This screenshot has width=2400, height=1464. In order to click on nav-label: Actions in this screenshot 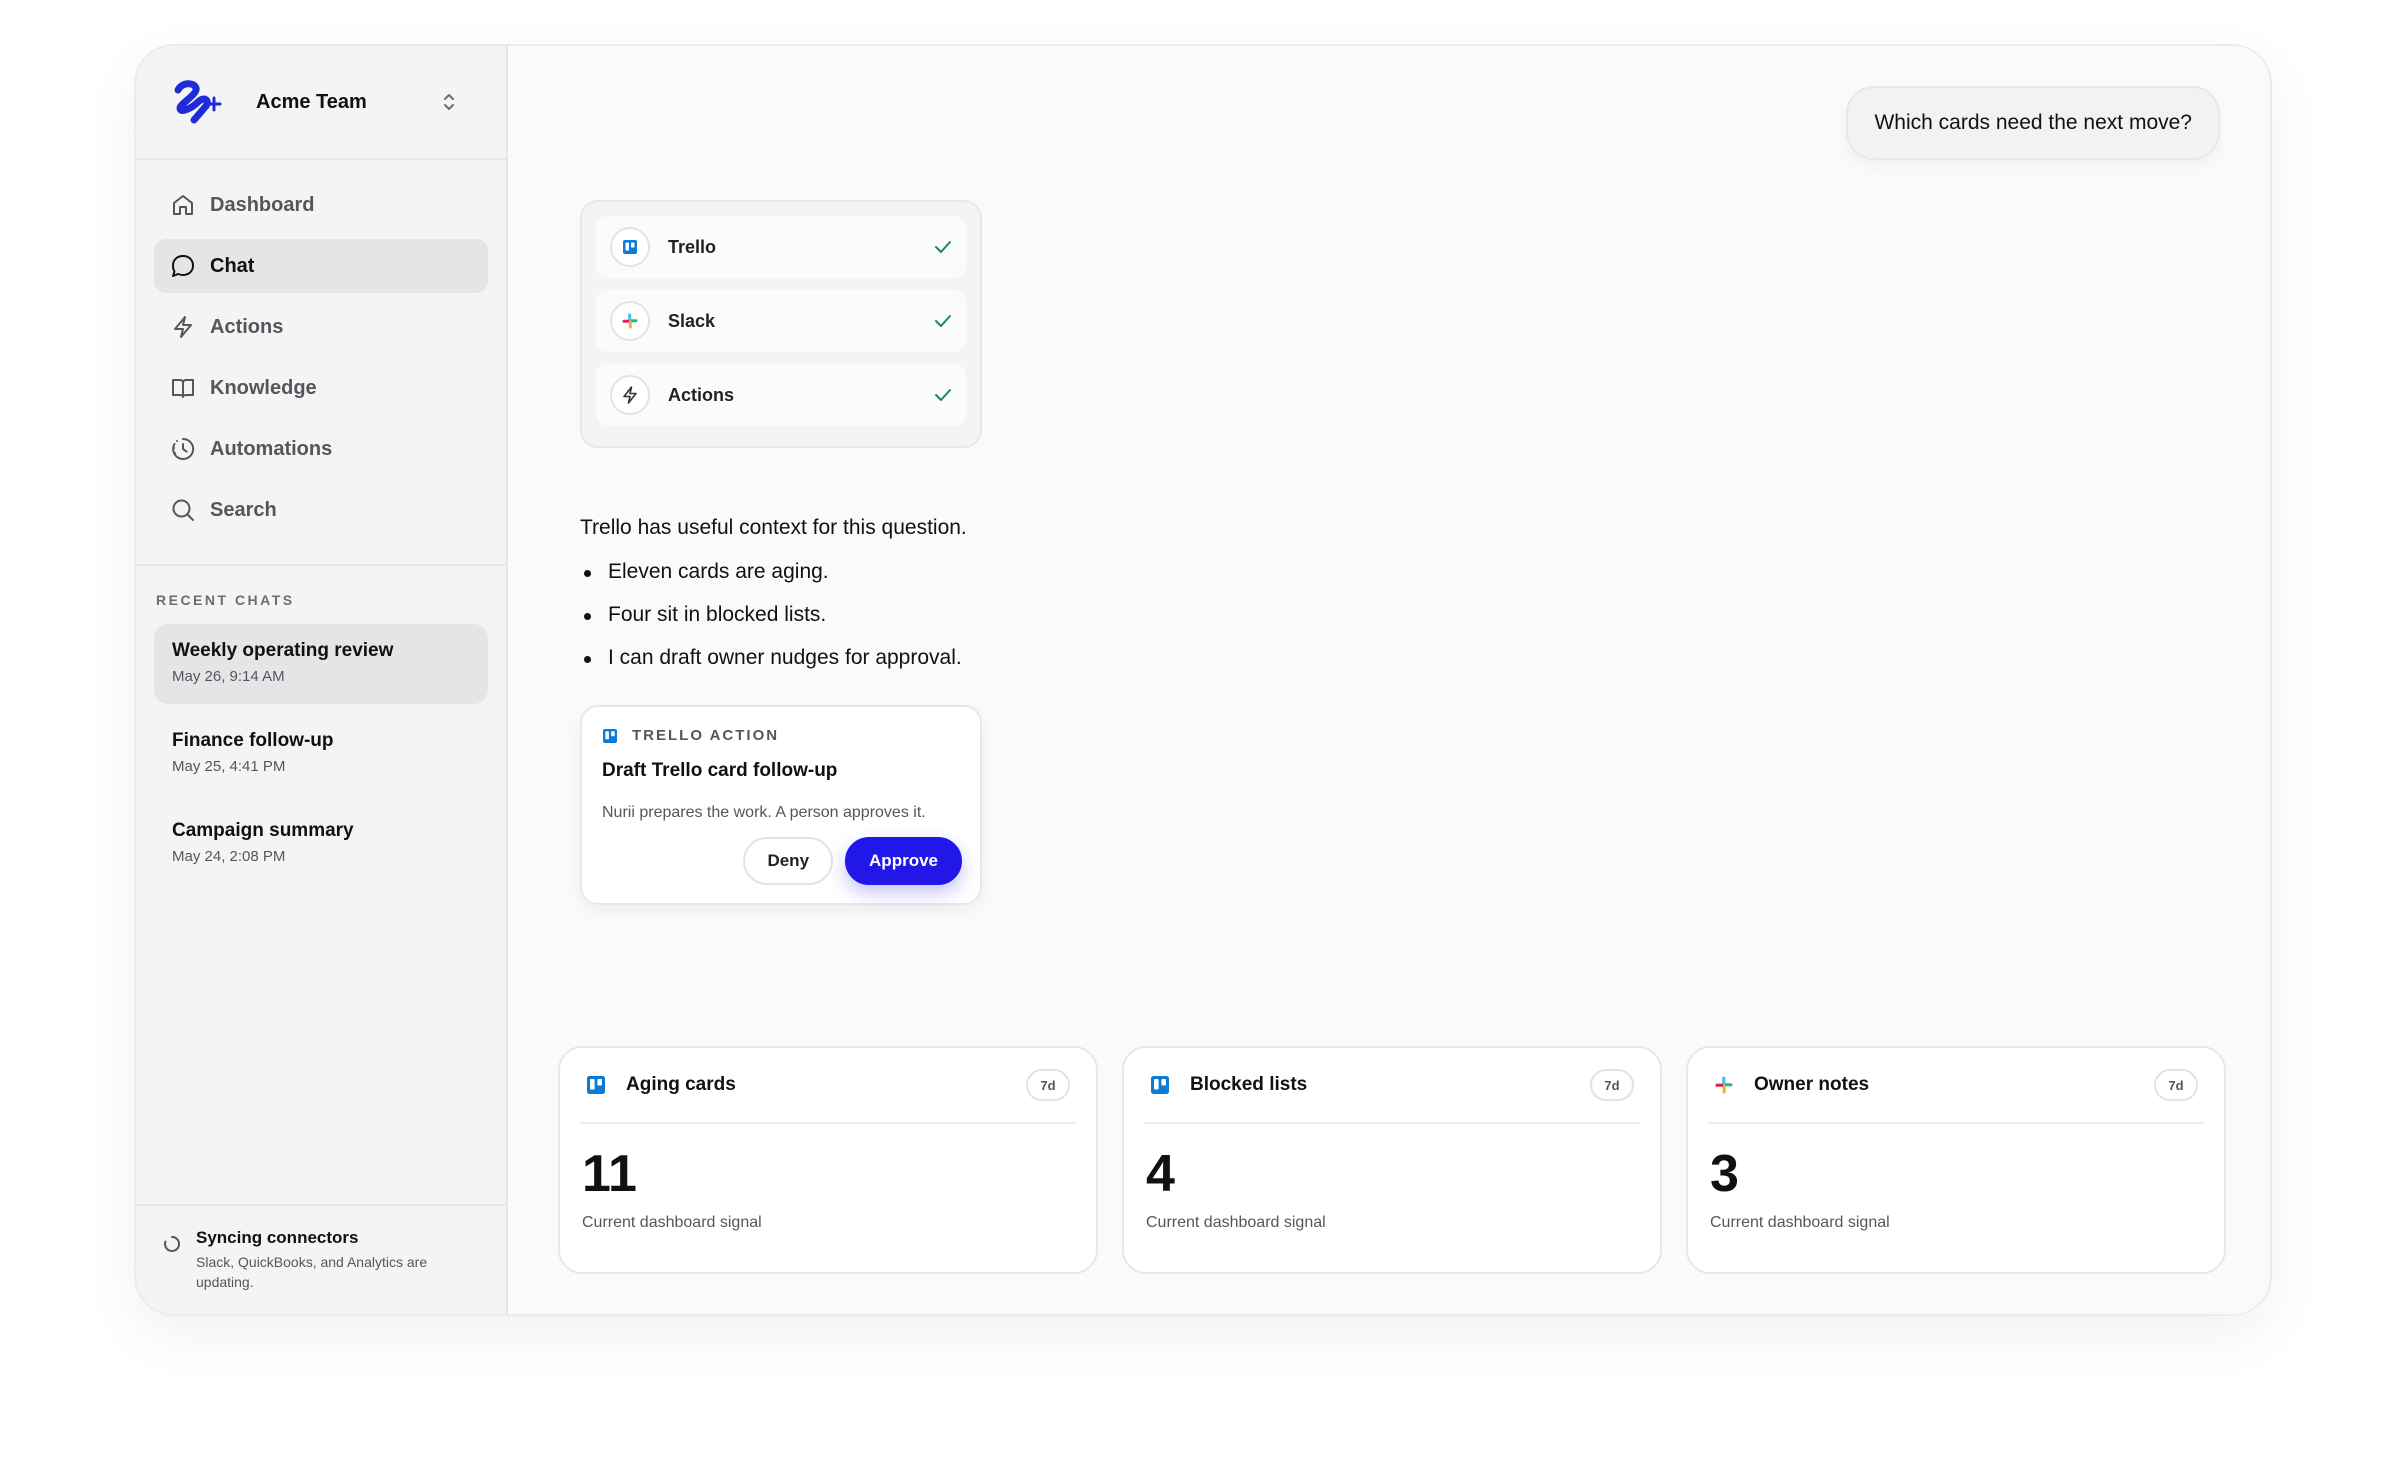, I will do `click(247, 326)`.